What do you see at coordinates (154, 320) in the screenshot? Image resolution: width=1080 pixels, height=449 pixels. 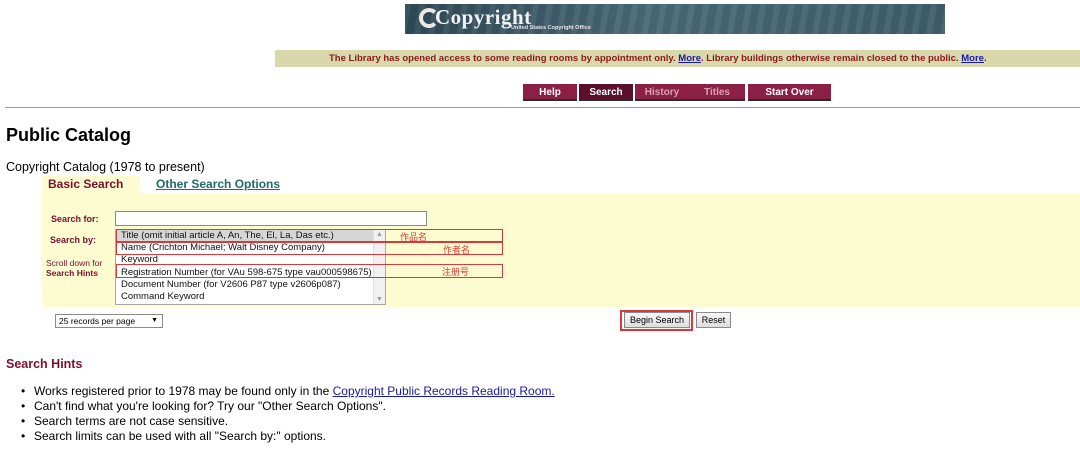 I see `dropdown-arrow-icon: ▼` at bounding box center [154, 320].